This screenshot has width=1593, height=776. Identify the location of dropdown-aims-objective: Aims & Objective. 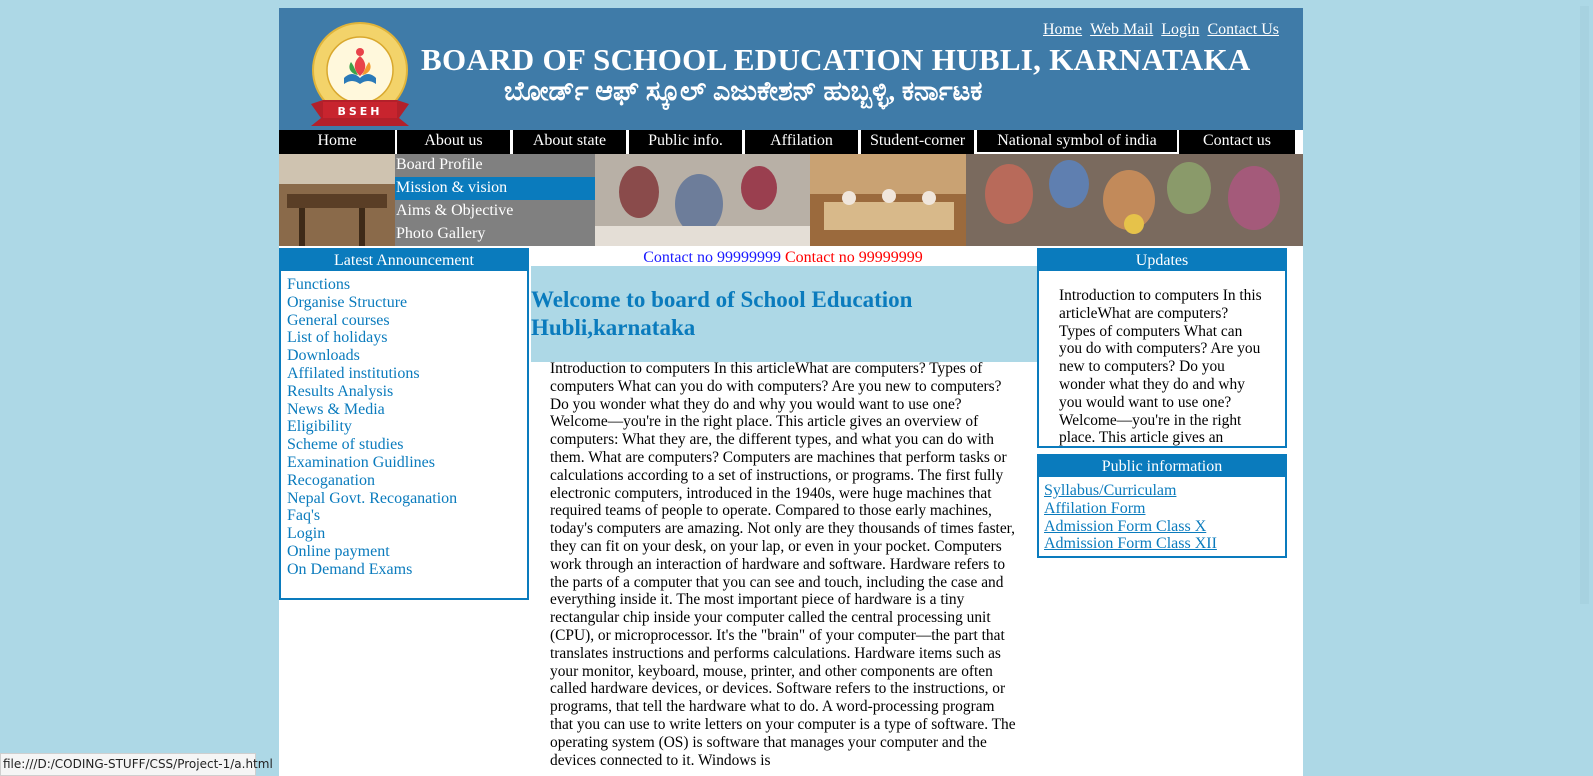
(495, 211).